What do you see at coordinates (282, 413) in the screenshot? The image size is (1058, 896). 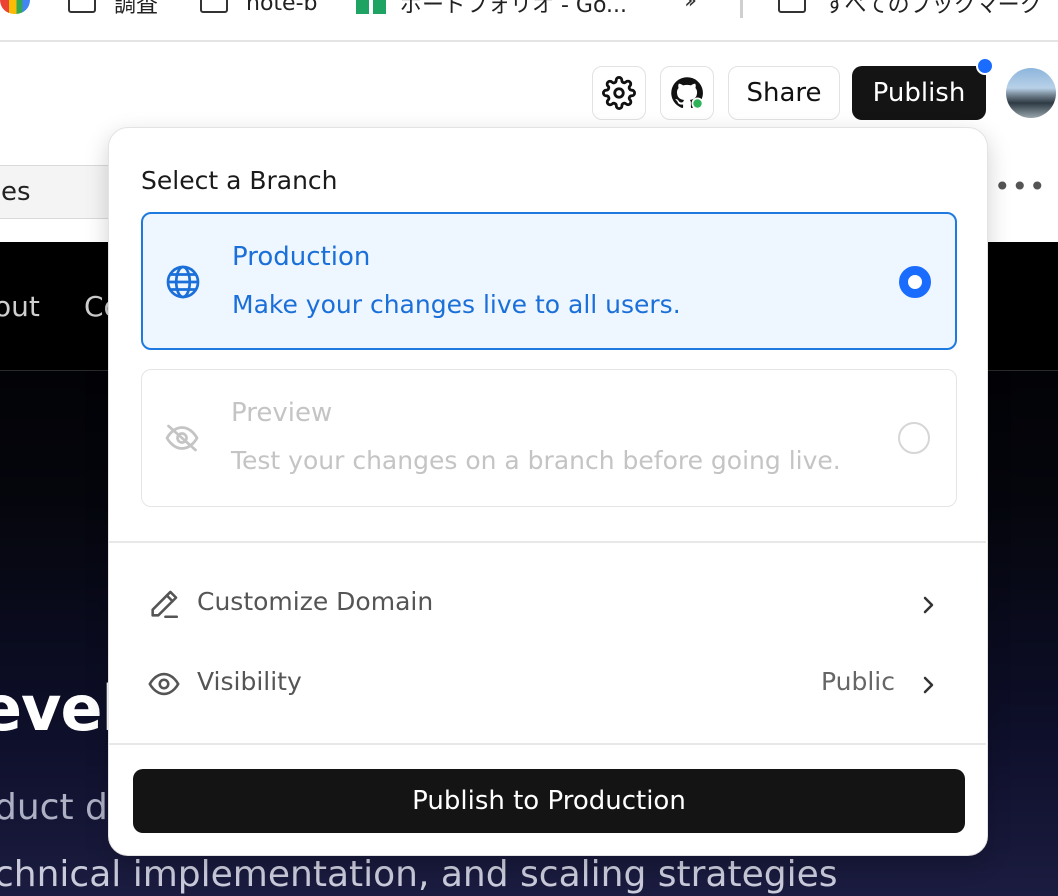 I see `branch-name: Preview` at bounding box center [282, 413].